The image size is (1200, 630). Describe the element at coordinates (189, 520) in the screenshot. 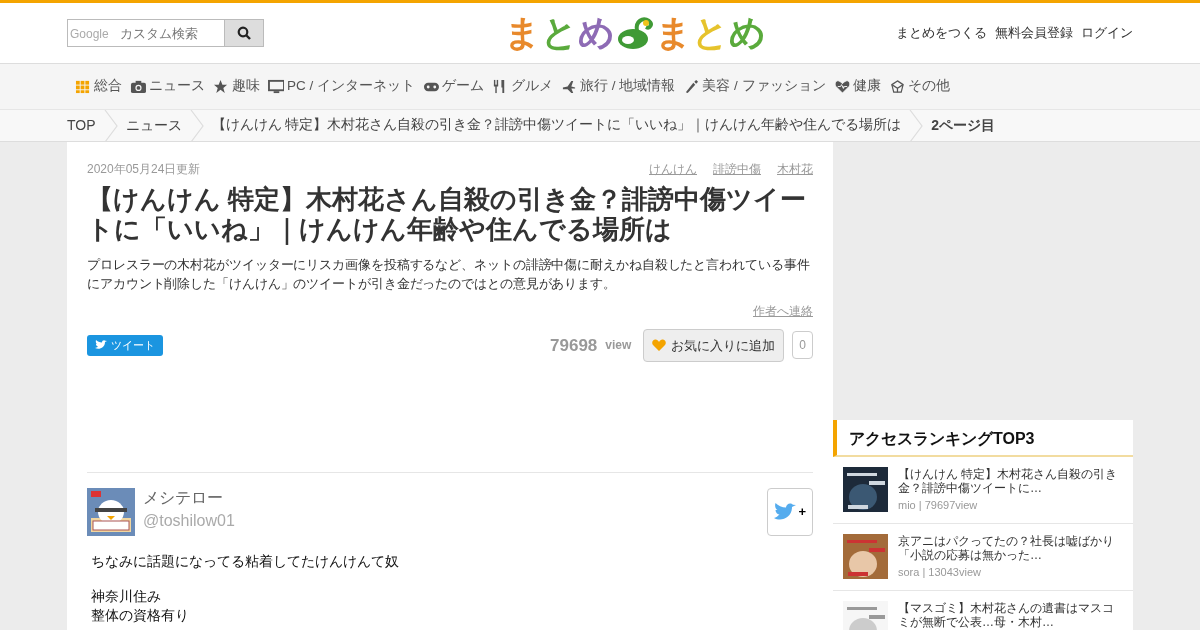

I see `tweet-author-handle: @toshilow01` at that location.